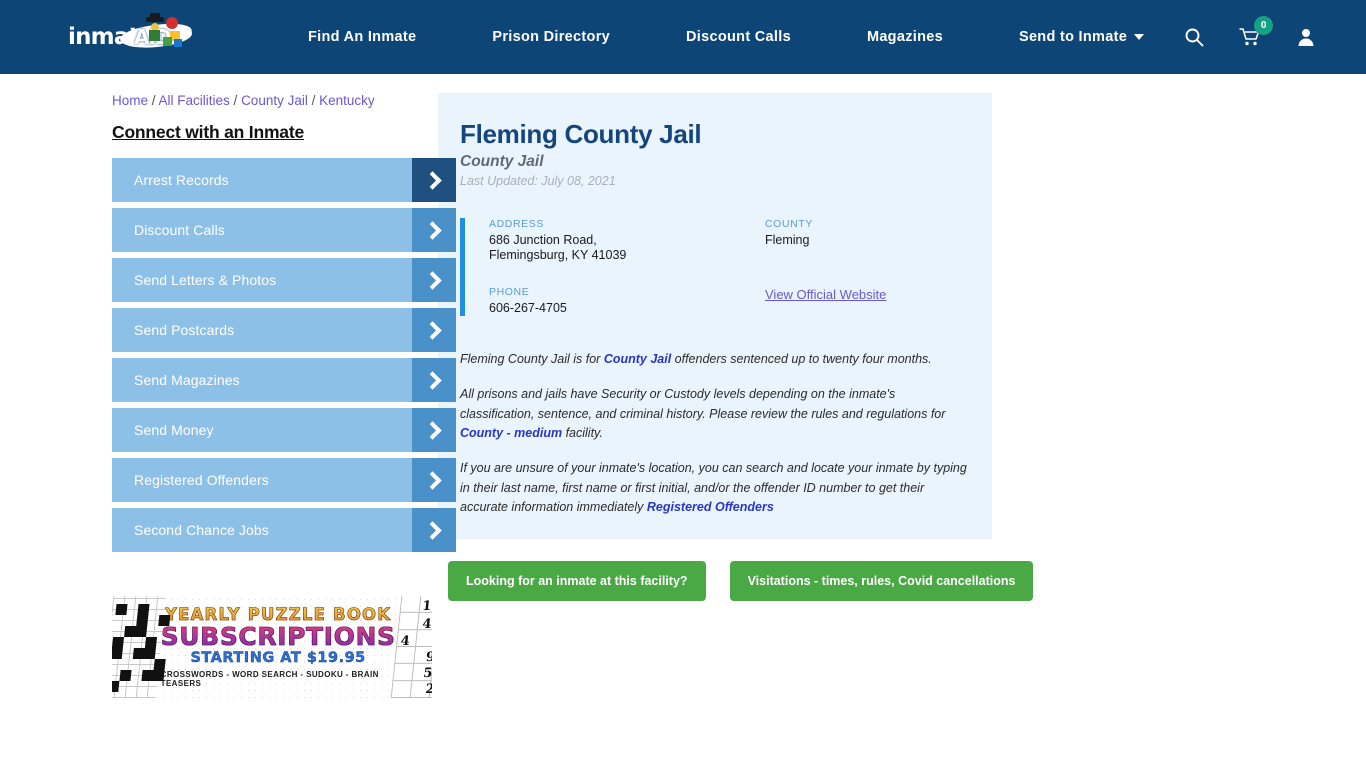  Describe the element at coordinates (362, 37) in the screenshot. I see `nav-item-find-an-inmate: Find An Inmate` at that location.